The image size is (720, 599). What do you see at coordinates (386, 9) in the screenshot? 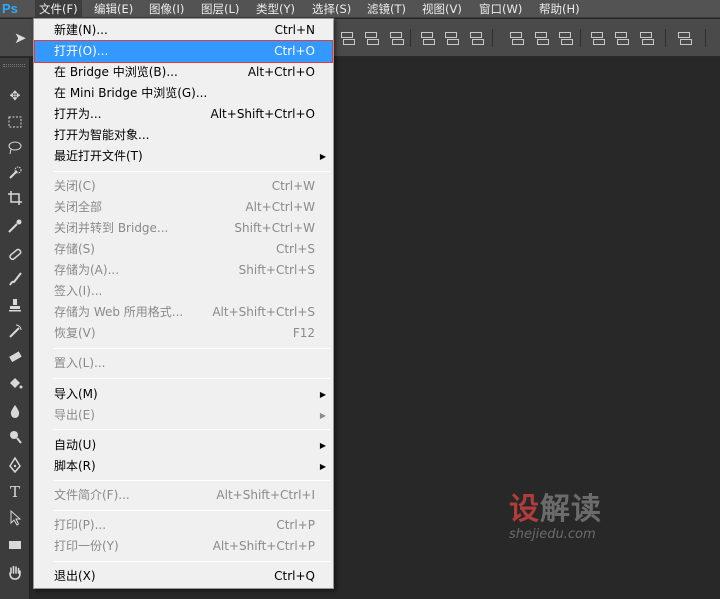
I see `menu-filter: 滤镜(T)` at bounding box center [386, 9].